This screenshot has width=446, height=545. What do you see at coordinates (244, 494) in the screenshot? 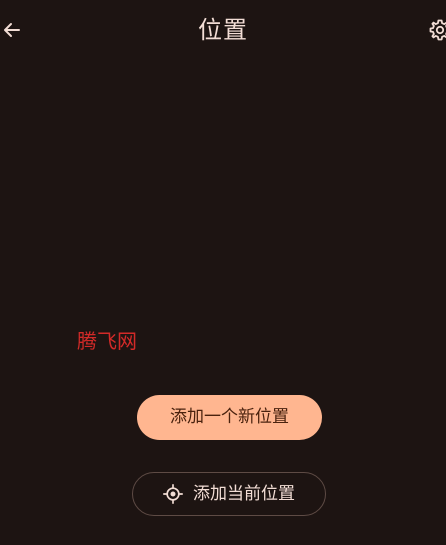
I see `add-current-location-label: 添加当前位置` at bounding box center [244, 494].